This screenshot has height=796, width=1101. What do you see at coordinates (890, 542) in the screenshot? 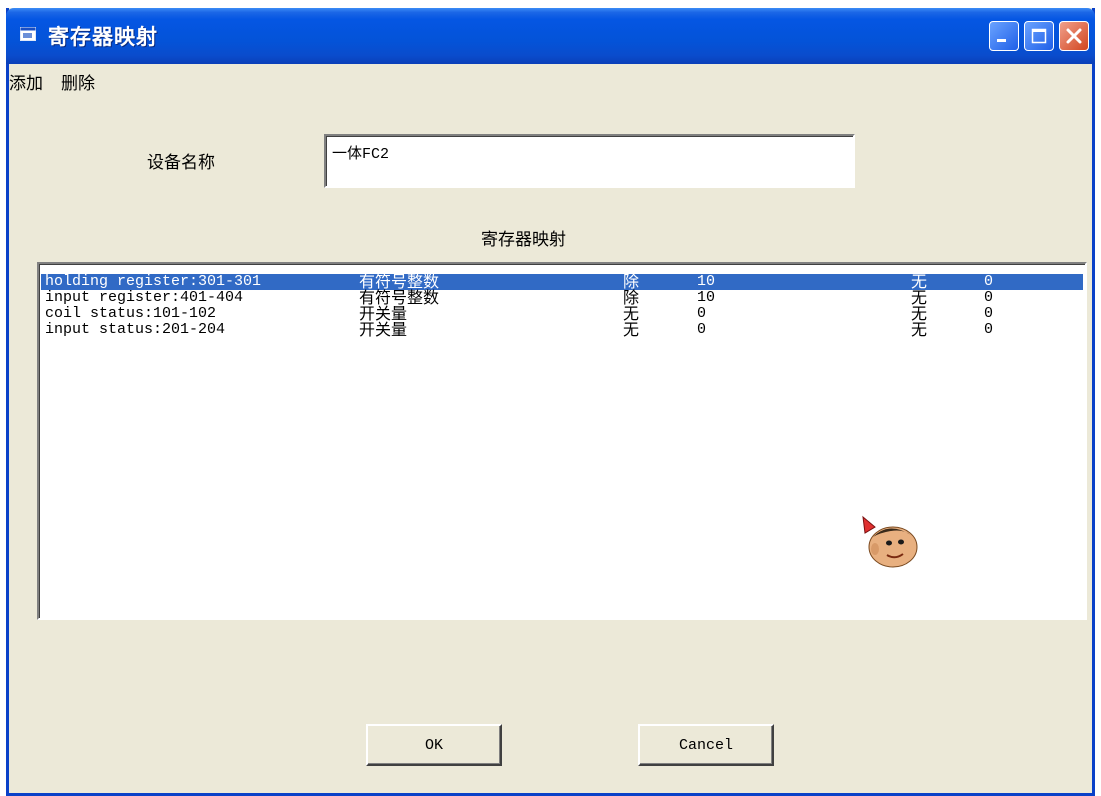
I see `office-assistant-icon` at bounding box center [890, 542].